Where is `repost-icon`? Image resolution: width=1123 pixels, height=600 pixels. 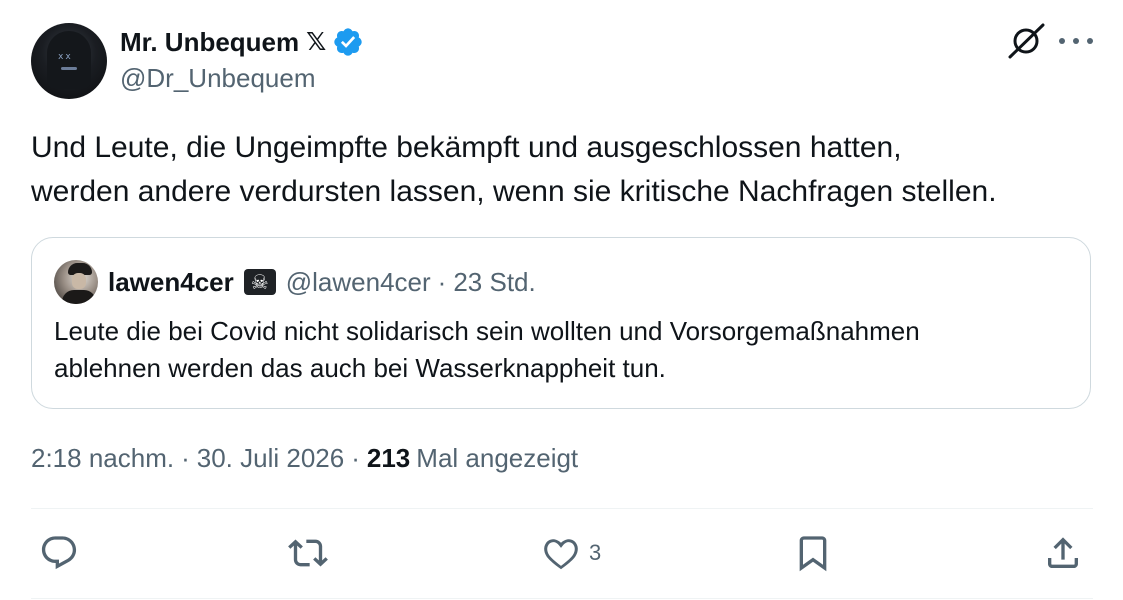 repost-icon is located at coordinates (308, 553).